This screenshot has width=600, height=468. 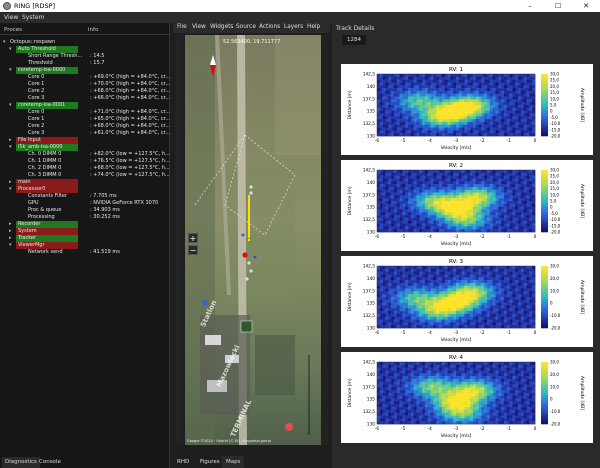 What do you see at coordinates (85, 63) in the screenshot?
I see `tree-leaf-row: Threshold: 15.7` at bounding box center [85, 63].